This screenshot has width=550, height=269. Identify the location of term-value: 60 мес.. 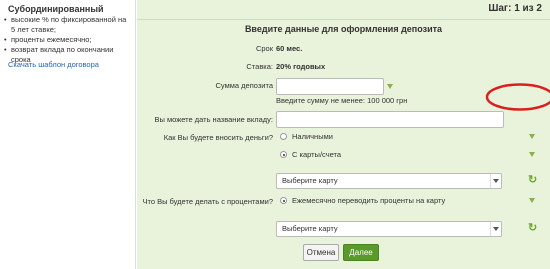
(289, 48).